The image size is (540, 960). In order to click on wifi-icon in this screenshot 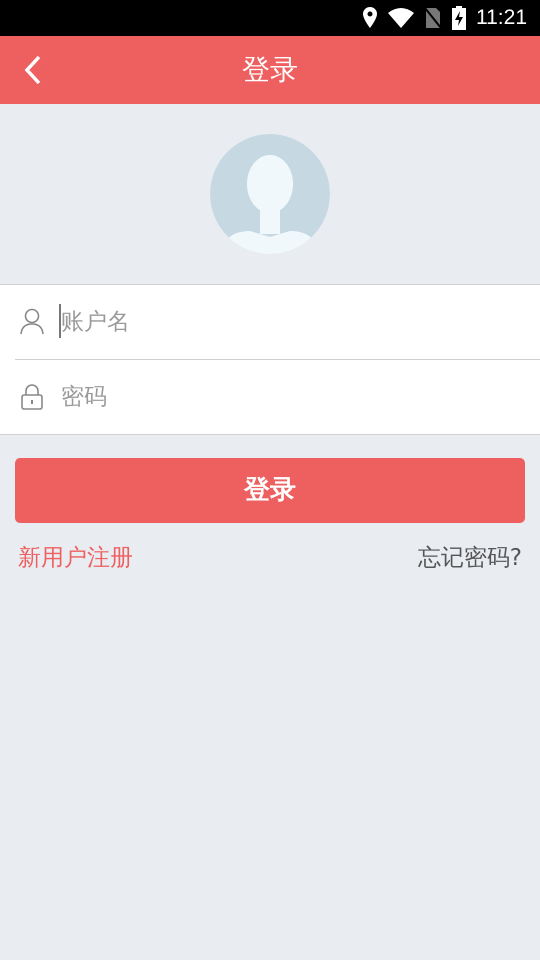, I will do `click(401, 18)`.